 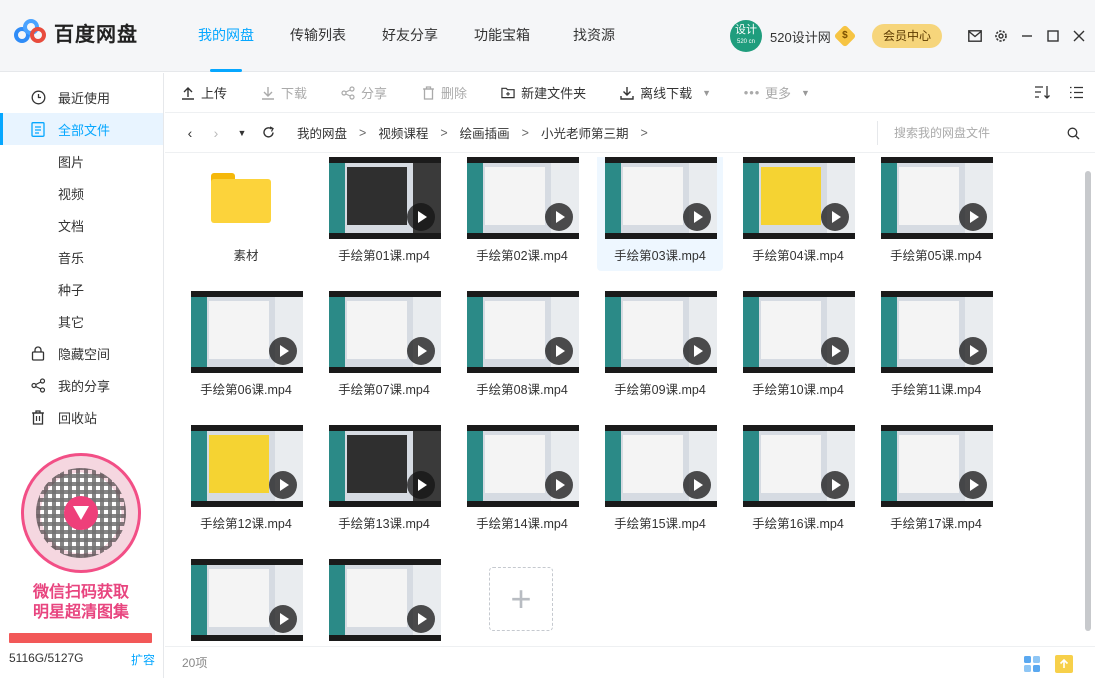 What do you see at coordinates (1001, 36) in the screenshot?
I see `gear-icon` at bounding box center [1001, 36].